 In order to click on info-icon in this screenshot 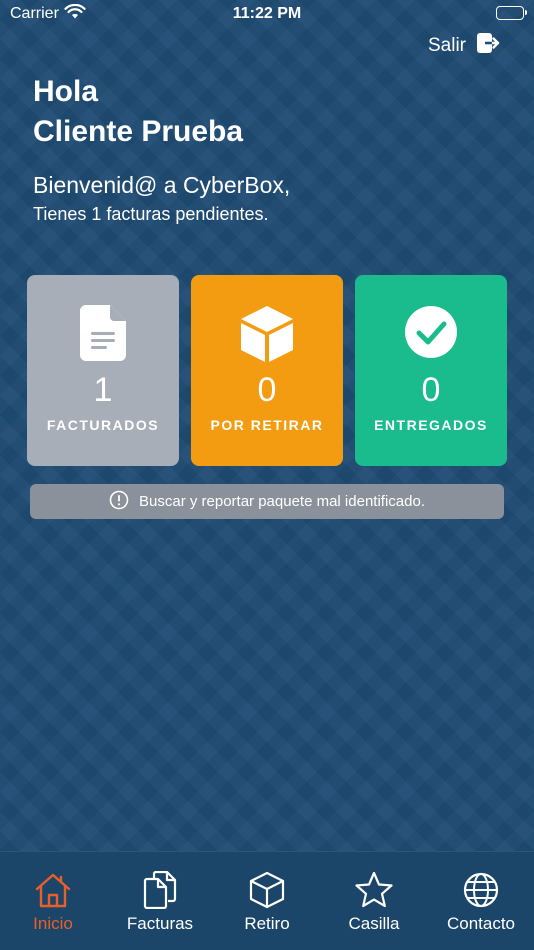, I will do `click(119, 502)`.